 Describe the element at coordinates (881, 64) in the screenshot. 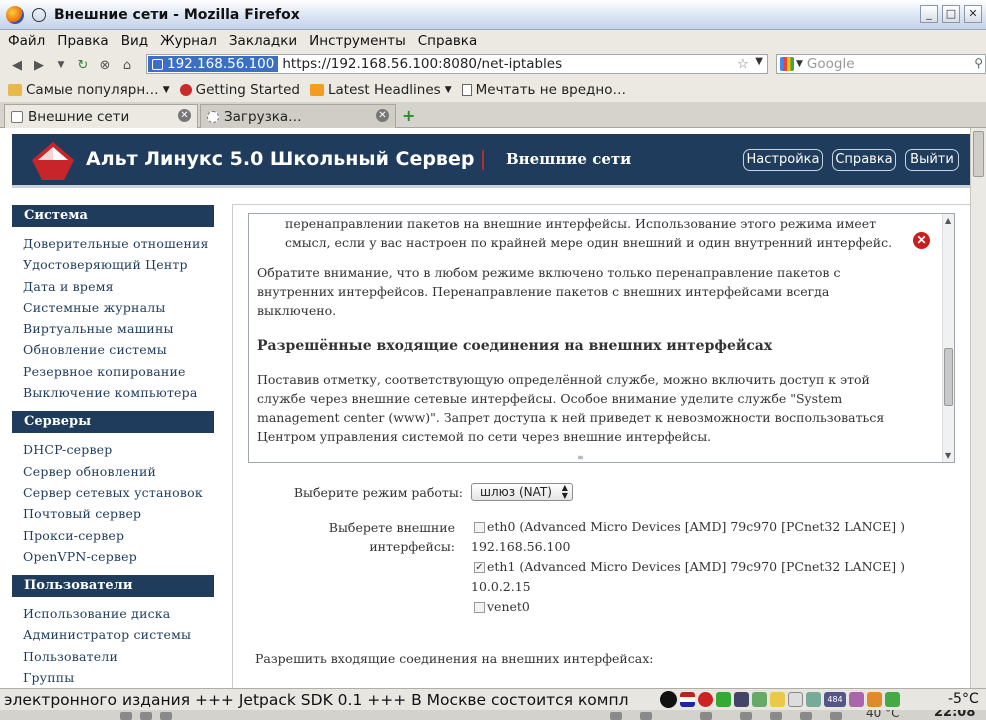

I see `search-input: ▼ Google ⚲` at that location.